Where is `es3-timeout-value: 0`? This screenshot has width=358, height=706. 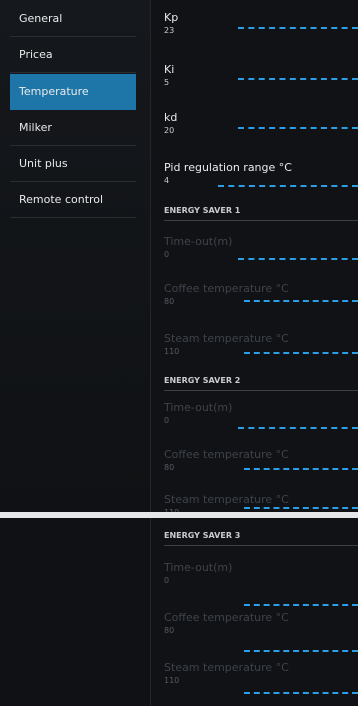 es3-timeout-value: 0 is located at coordinates (167, 580).